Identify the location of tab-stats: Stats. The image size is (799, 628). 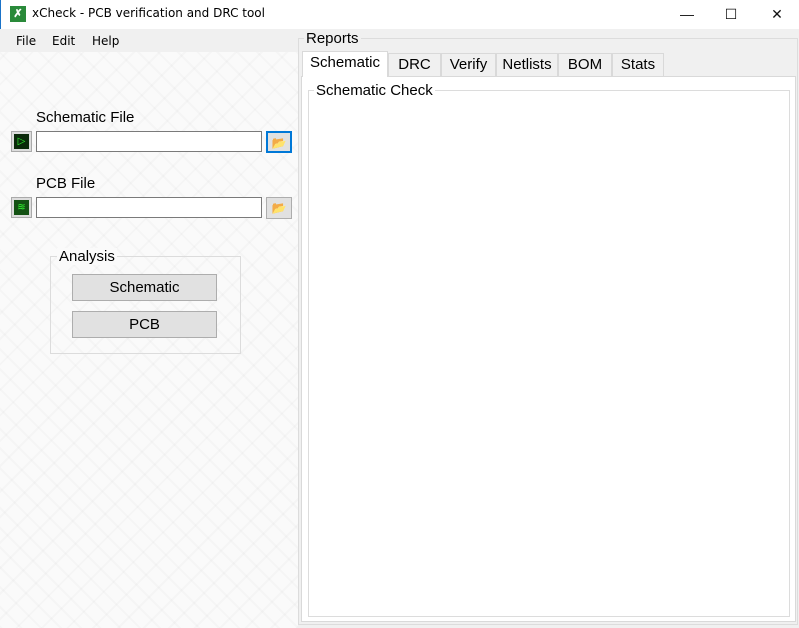
(638, 64).